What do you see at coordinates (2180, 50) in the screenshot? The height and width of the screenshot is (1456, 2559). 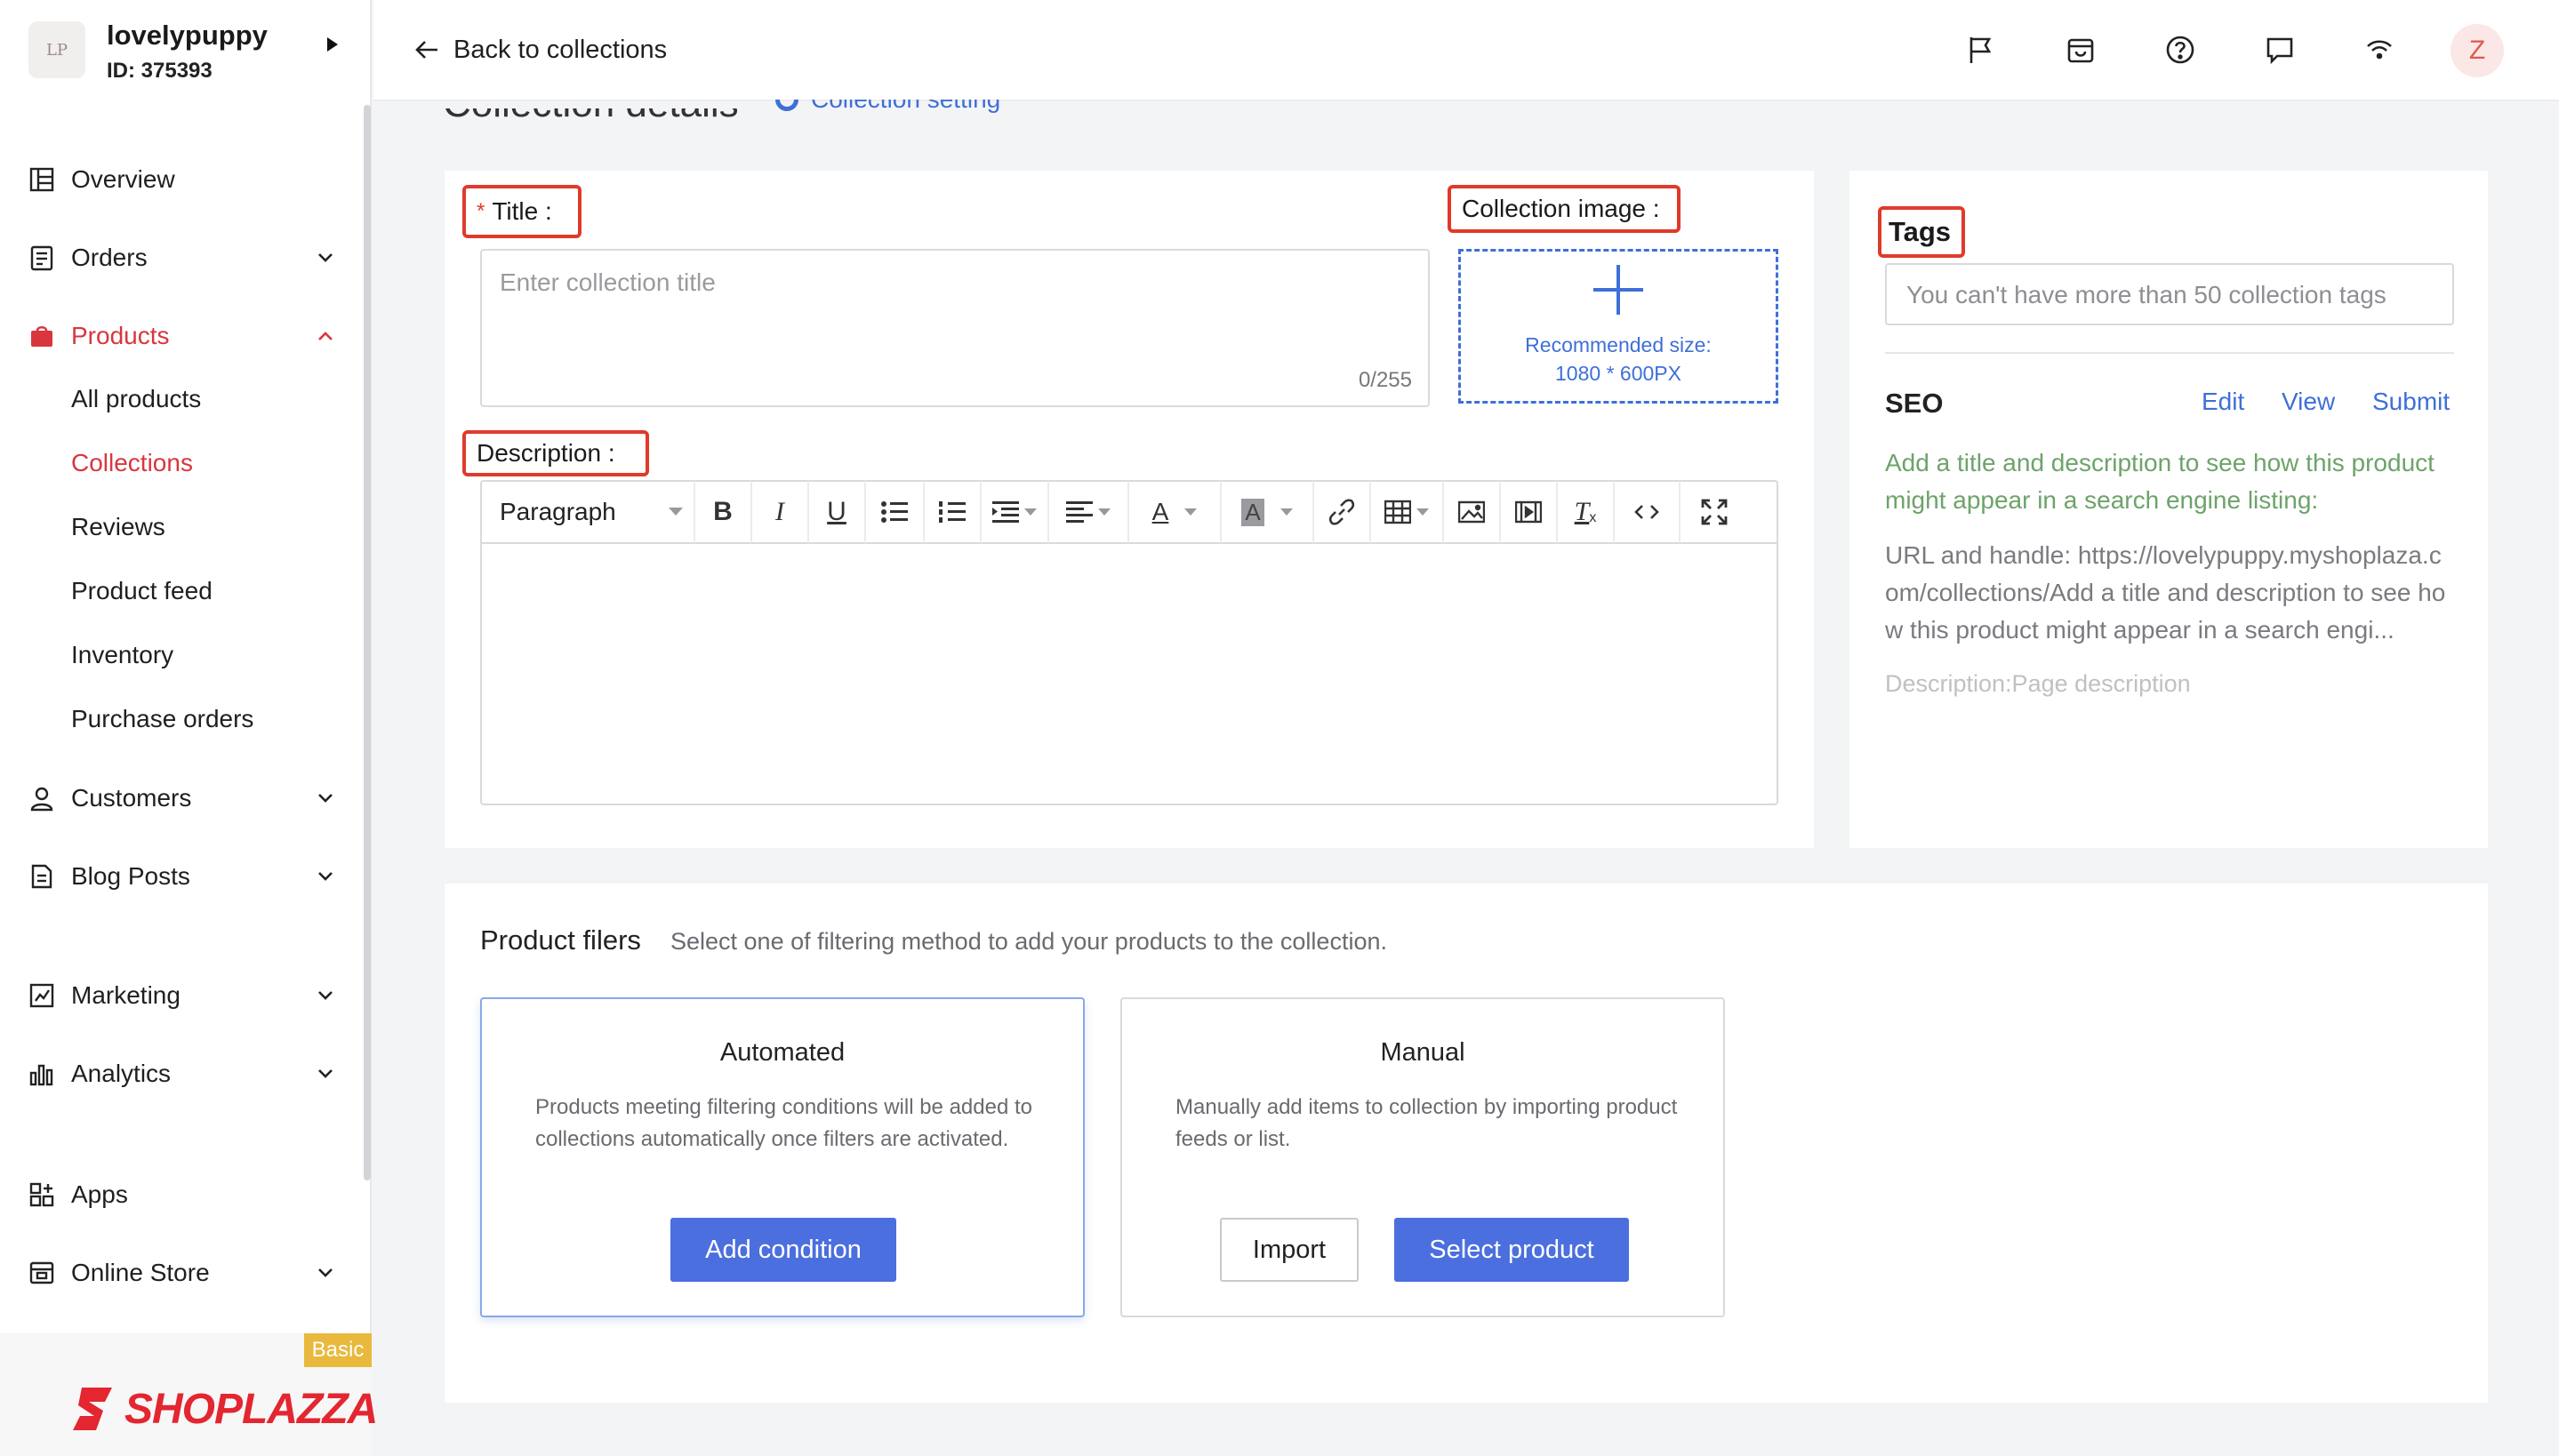 I see `help-icon` at bounding box center [2180, 50].